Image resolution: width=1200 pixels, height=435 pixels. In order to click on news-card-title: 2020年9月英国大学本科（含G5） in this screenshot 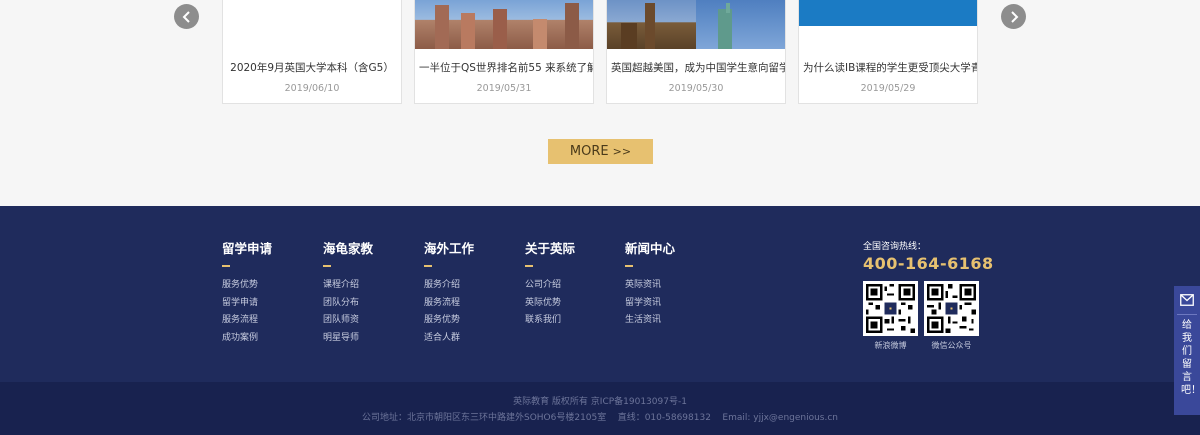, I will do `click(312, 67)`.